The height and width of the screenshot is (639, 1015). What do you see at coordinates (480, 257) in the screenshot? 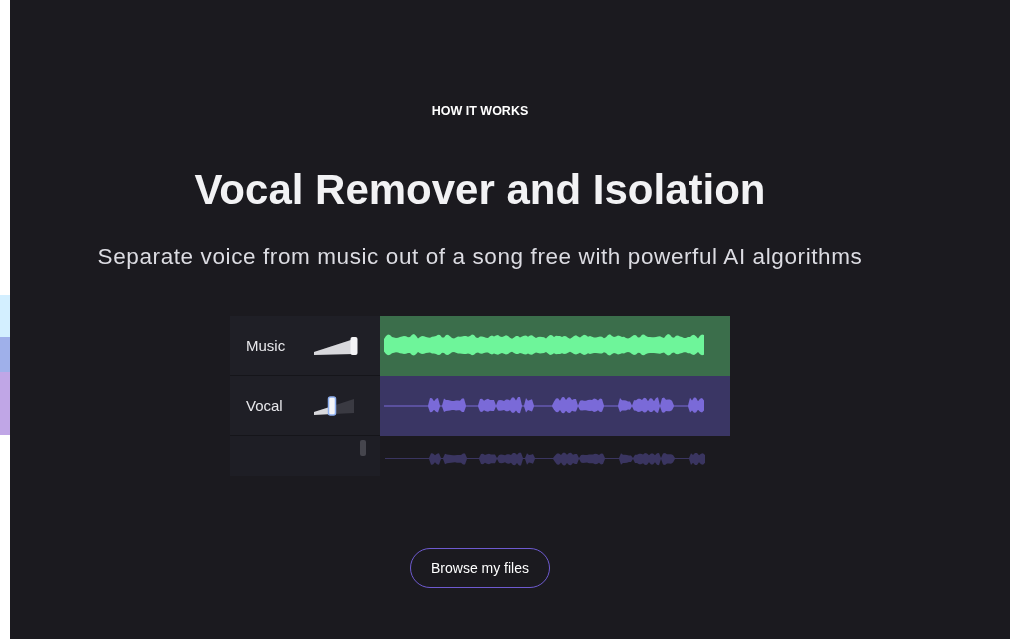
I see `section-subtitle: Separate voice from music out of a song free with powerful AI algorithms` at bounding box center [480, 257].